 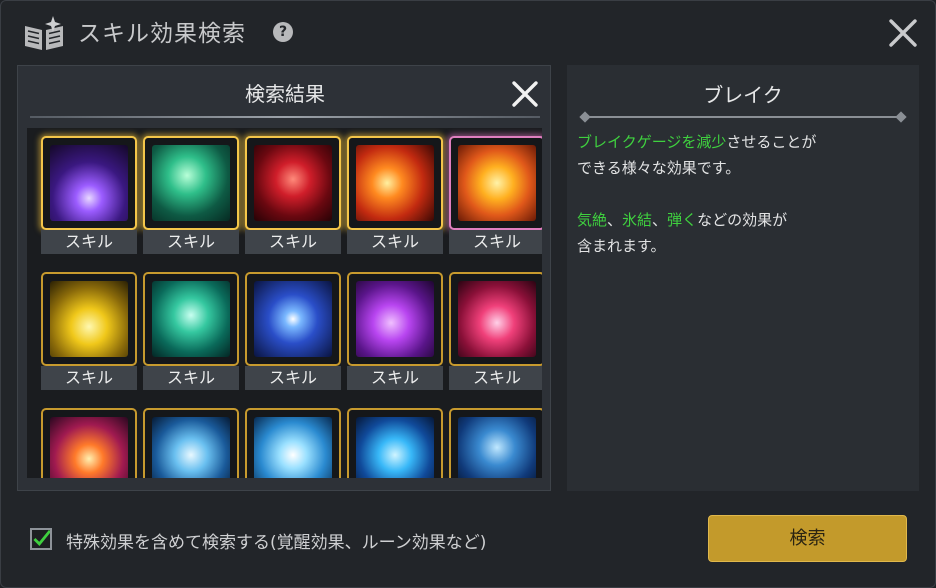 What do you see at coordinates (682, 220) in the screenshot?
I see `highlight-text: 弾く` at bounding box center [682, 220].